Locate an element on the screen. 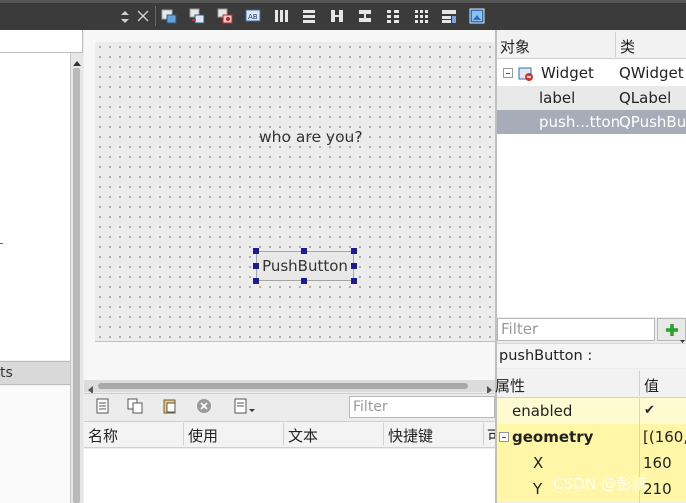 This screenshot has height=503, width=686. copy-action-icon is located at coordinates (135, 406).